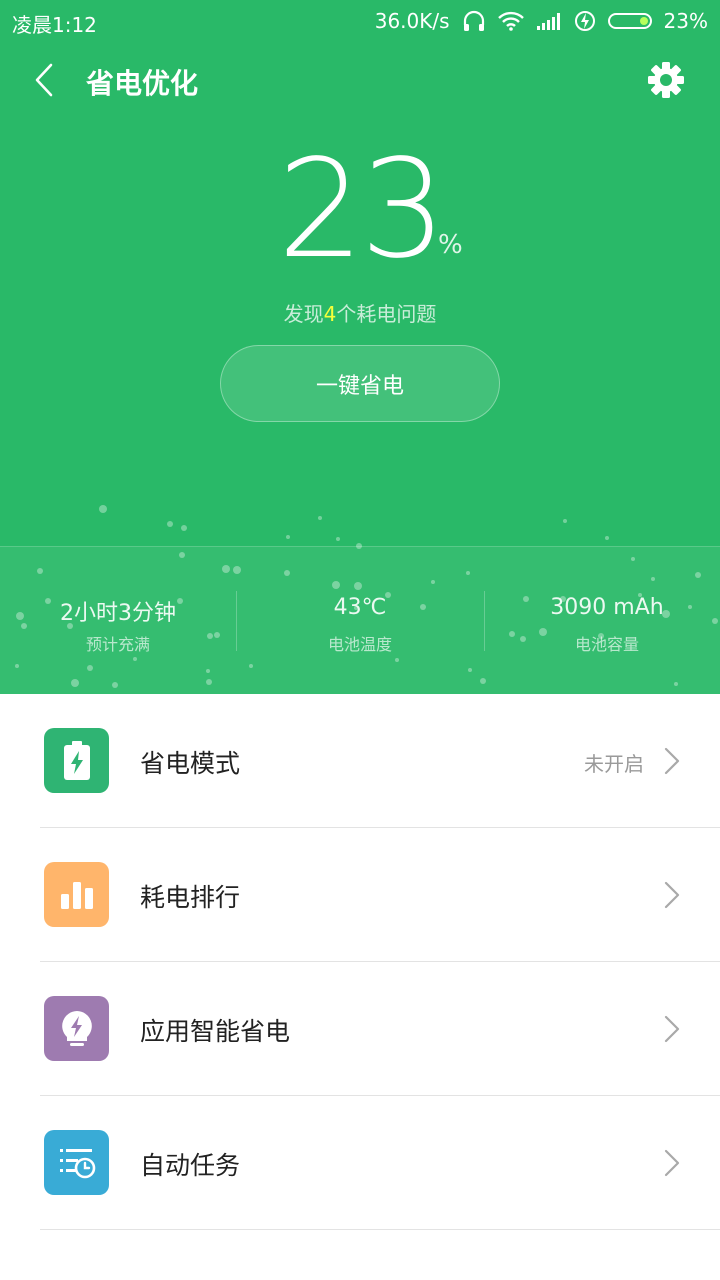 This screenshot has width=720, height=1280. What do you see at coordinates (360, 81) in the screenshot?
I see `app-bar: 省电优化` at bounding box center [360, 81].